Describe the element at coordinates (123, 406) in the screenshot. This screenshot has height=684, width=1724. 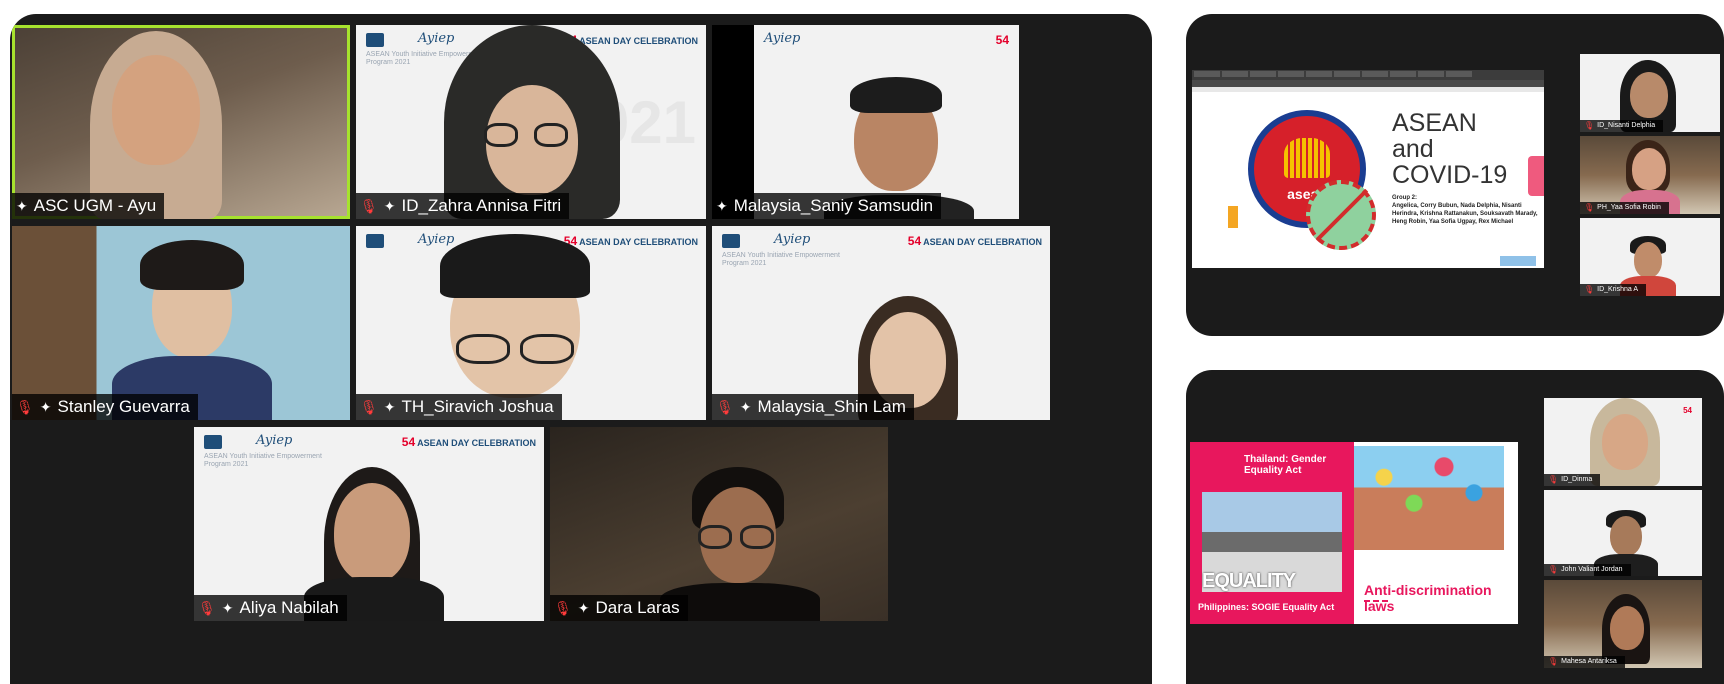
I see `participant-name: Stanley Guevarra` at that location.